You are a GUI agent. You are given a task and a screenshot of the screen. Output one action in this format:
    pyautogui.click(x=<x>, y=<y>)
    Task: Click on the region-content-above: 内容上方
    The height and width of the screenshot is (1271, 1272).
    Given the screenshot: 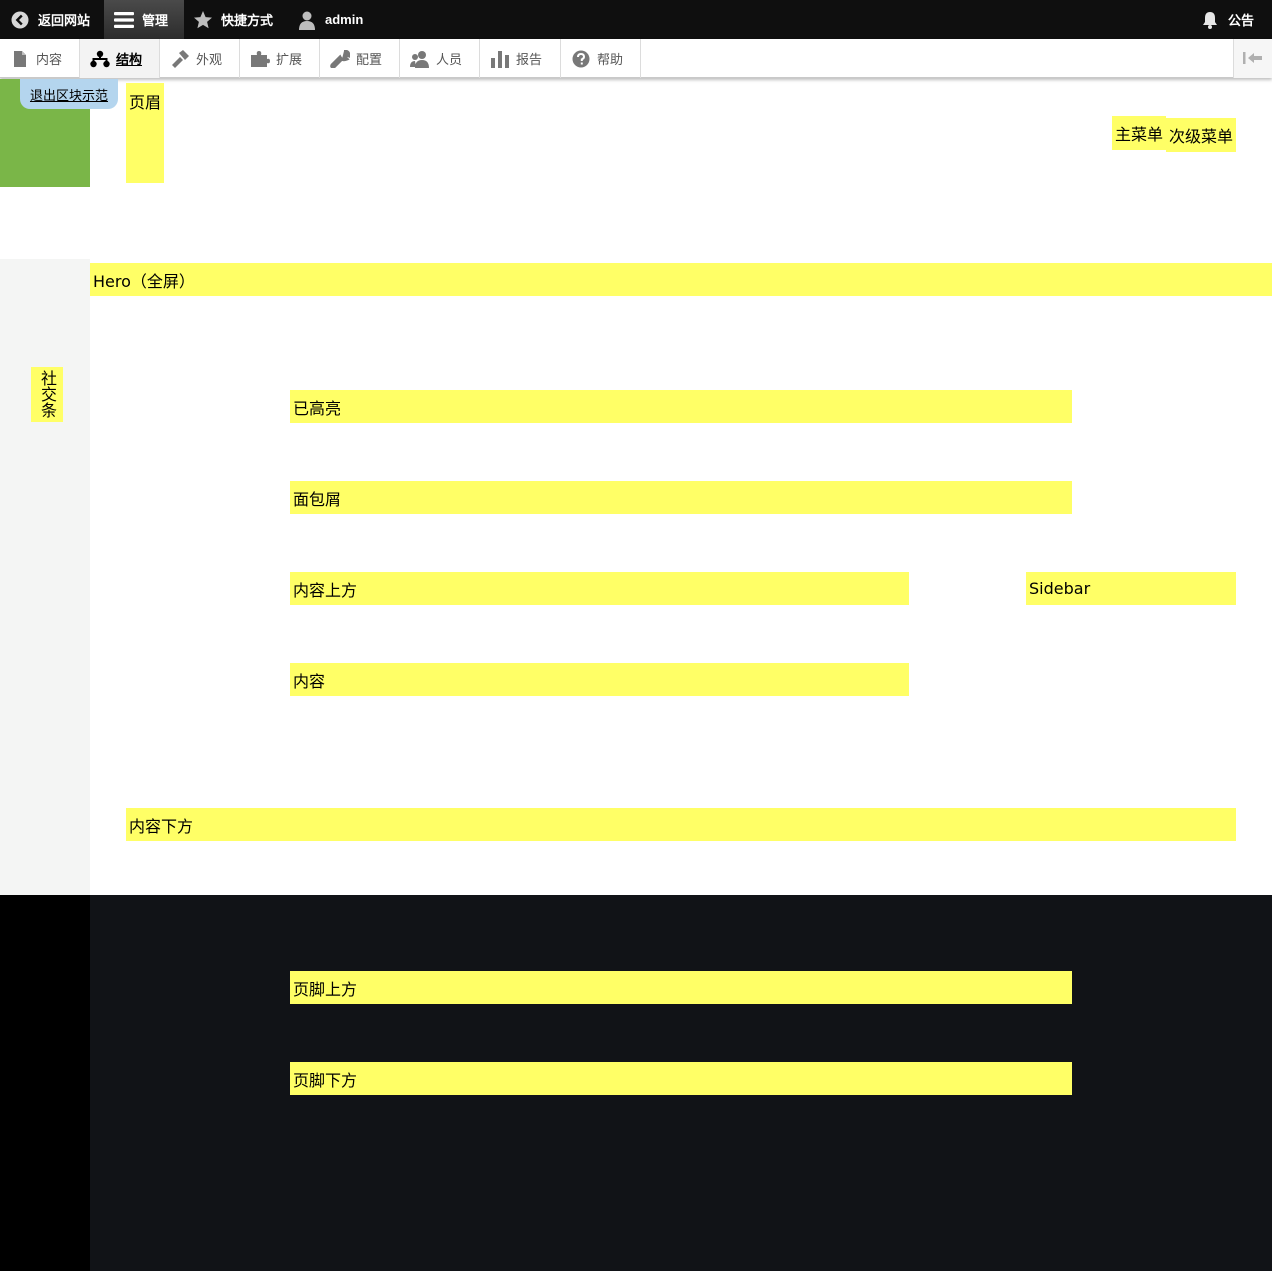 What is the action you would take?
    pyautogui.click(x=599, y=588)
    